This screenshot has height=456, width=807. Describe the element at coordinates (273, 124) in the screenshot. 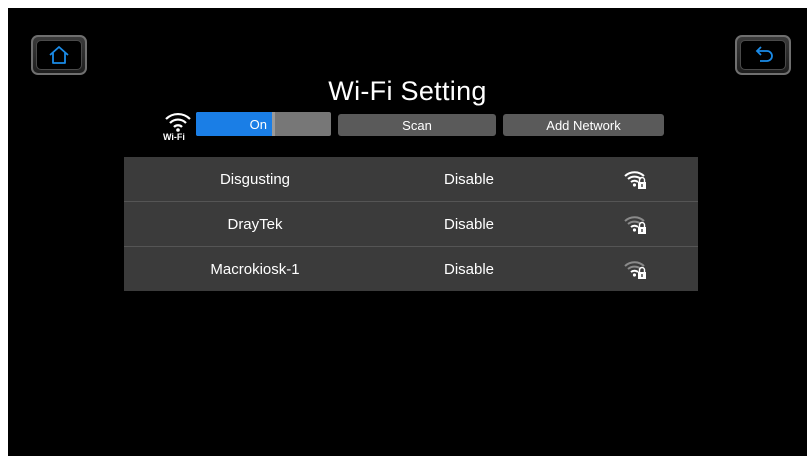

I see `toggle-knob` at that location.